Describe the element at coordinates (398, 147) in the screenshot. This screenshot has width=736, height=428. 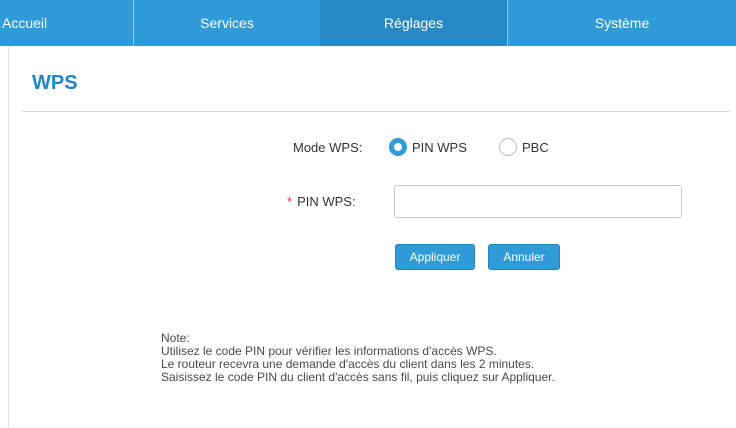
I see `radio-selected-icon` at that location.